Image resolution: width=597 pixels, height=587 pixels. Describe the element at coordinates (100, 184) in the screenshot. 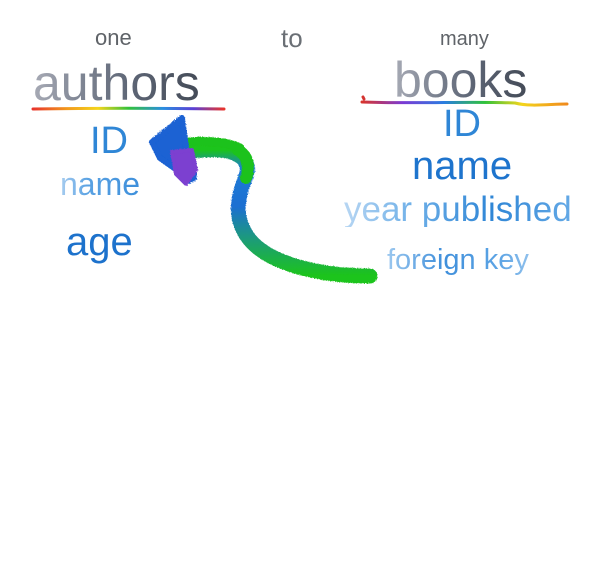

I see `authors-field-name: name` at that location.